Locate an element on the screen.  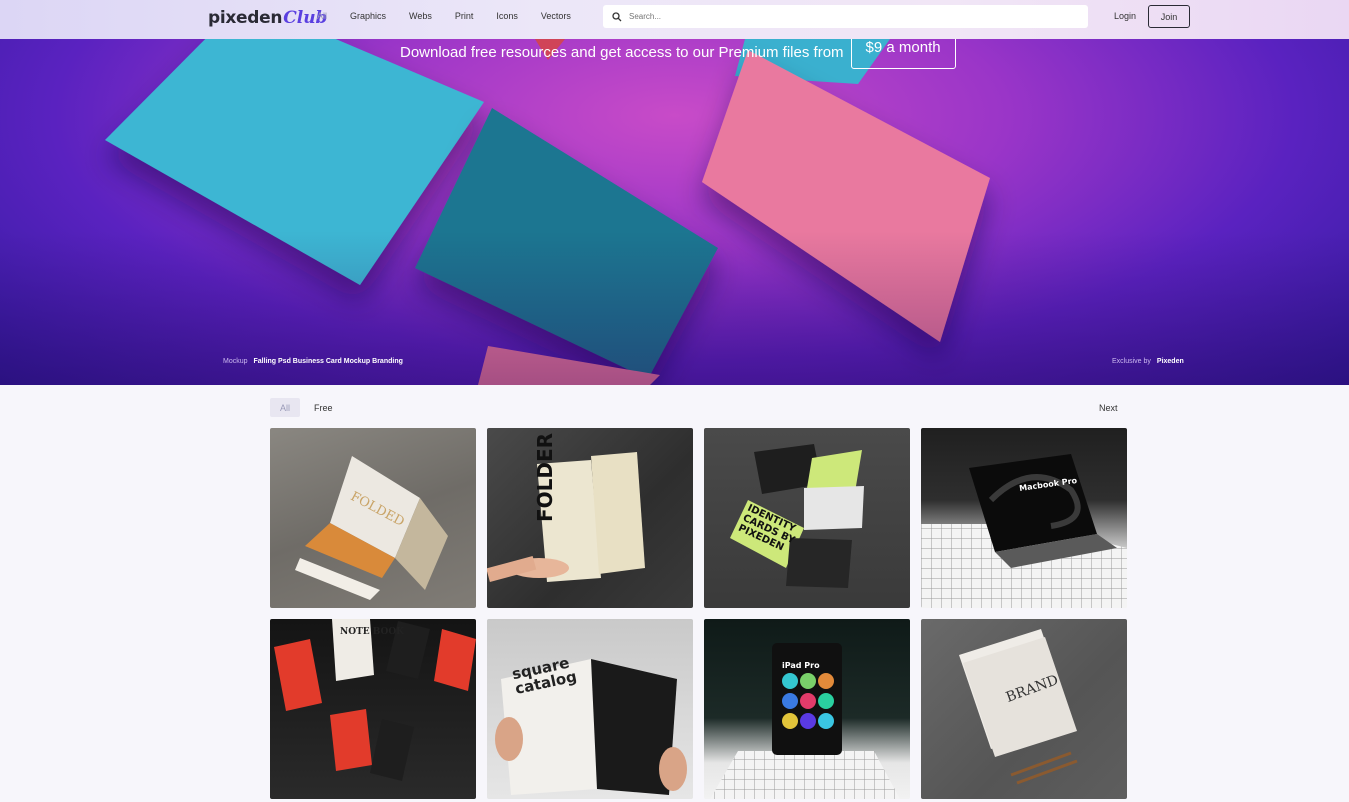
square-catalog-image is located at coordinates (591, 727).